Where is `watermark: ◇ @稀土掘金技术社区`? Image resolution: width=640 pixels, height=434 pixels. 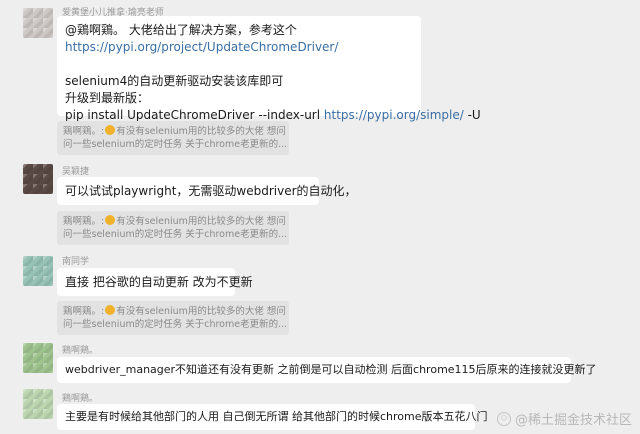
watermark: ◇ @稀土掘金技术社区 is located at coordinates (564, 418).